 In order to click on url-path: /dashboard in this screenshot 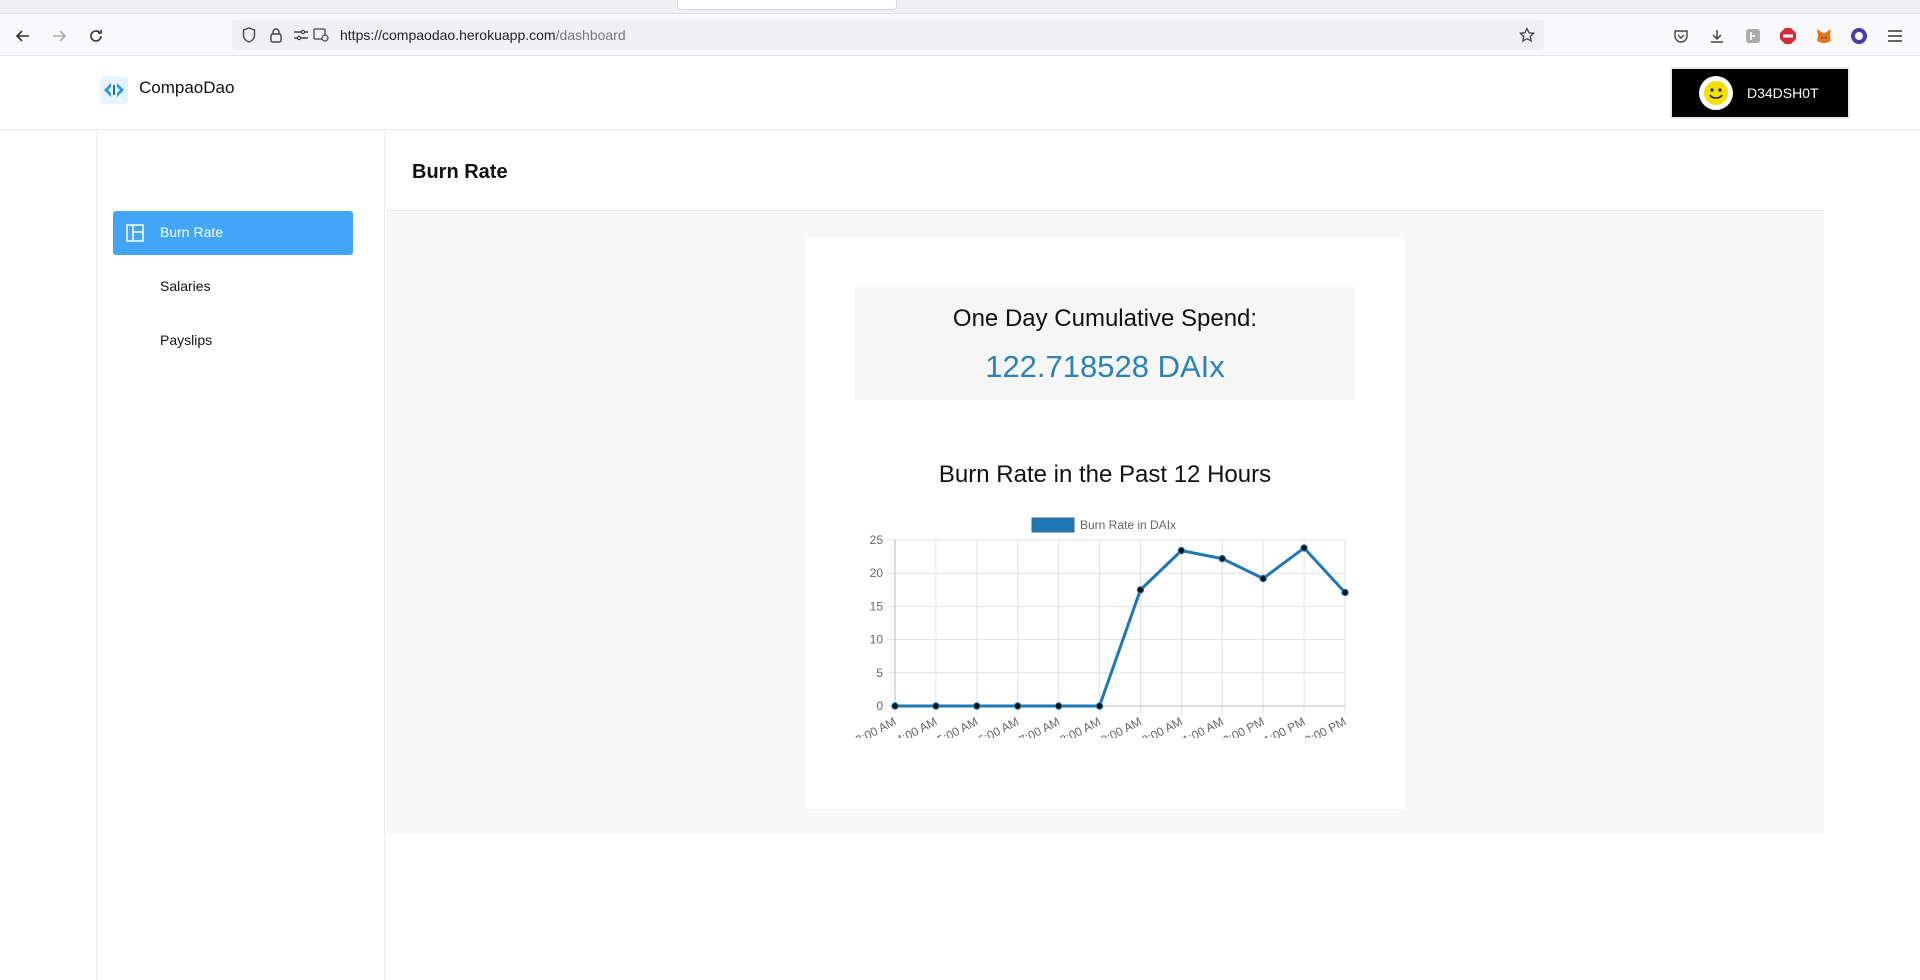, I will do `click(590, 35)`.